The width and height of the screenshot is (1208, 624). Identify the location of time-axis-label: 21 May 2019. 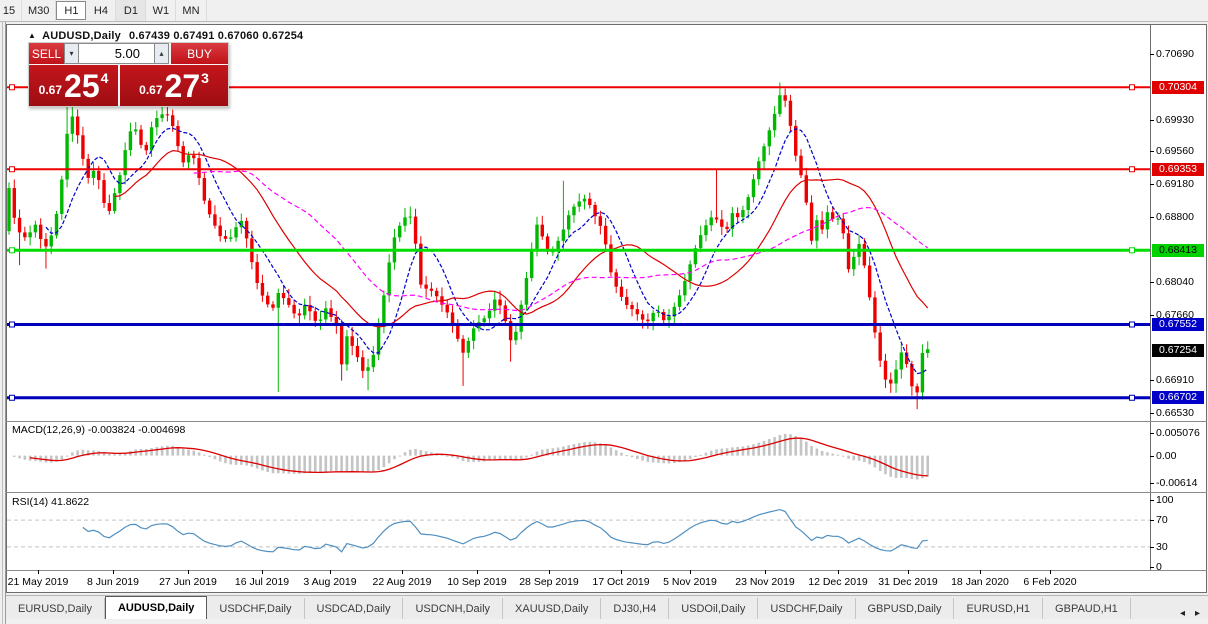
(38, 582).